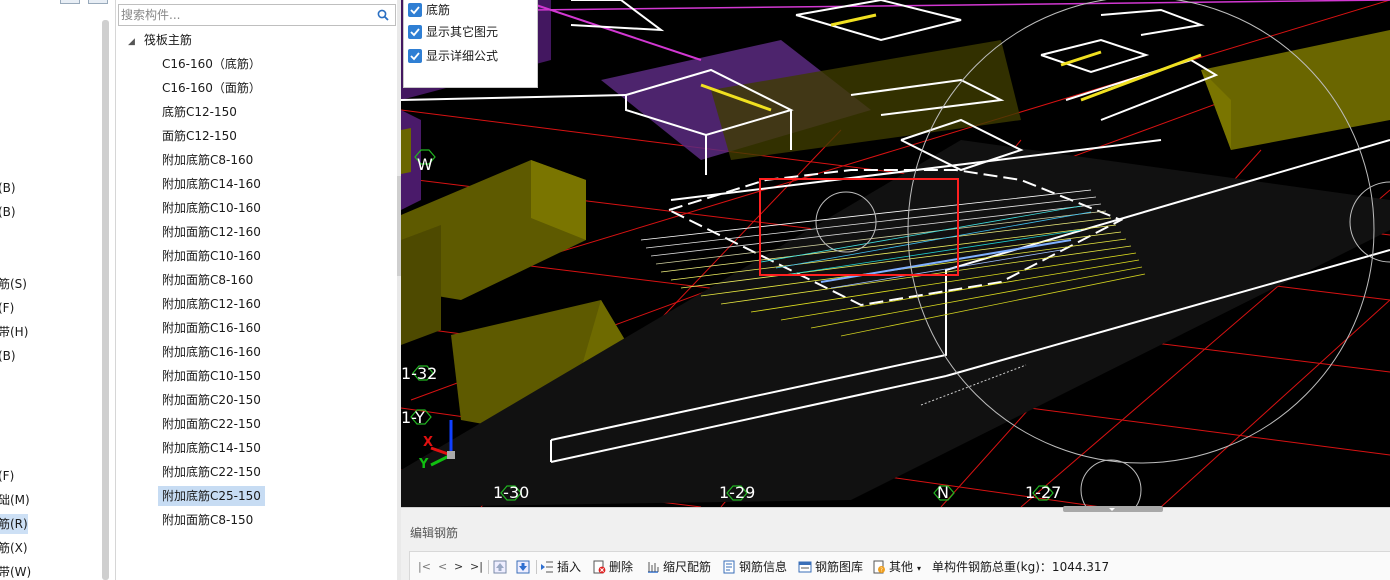  What do you see at coordinates (167, 40) in the screenshot?
I see `tree-root-label: 筏板主筋` at bounding box center [167, 40].